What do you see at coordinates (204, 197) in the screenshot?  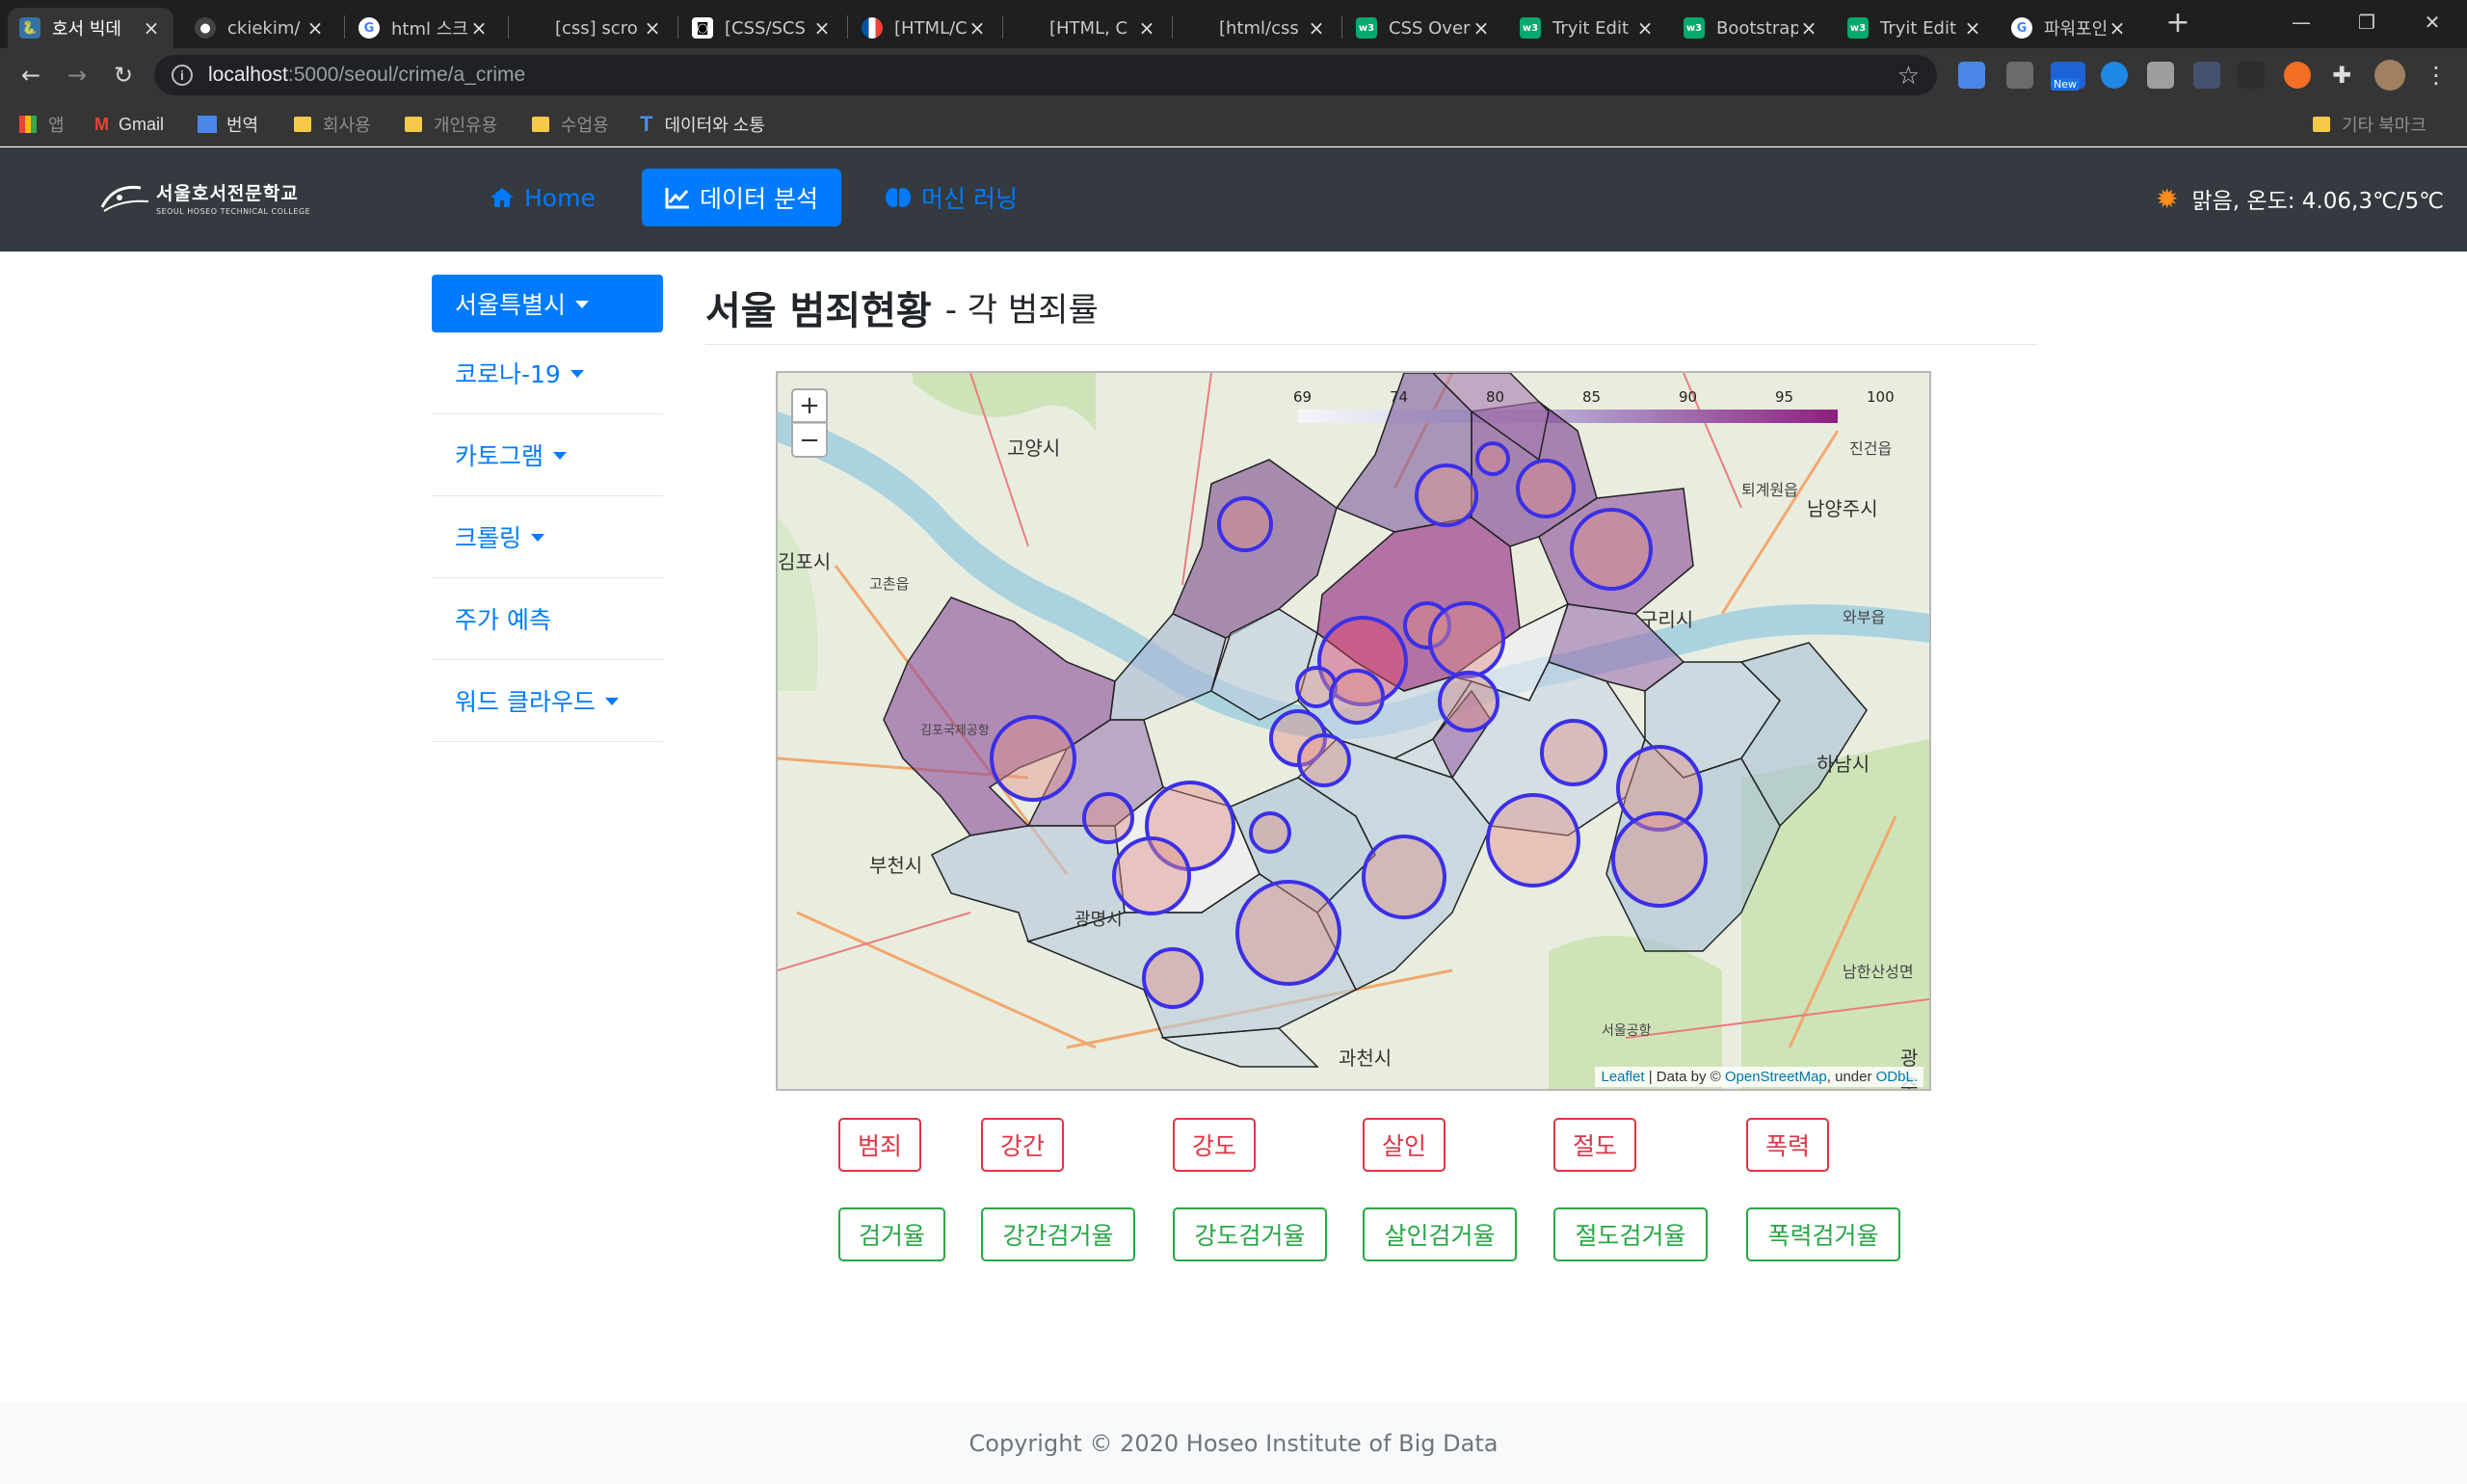 I see `college-logo: 서울호서전문학교 SEOUL HOSEO TECHNICAL COLLEGE` at bounding box center [204, 197].